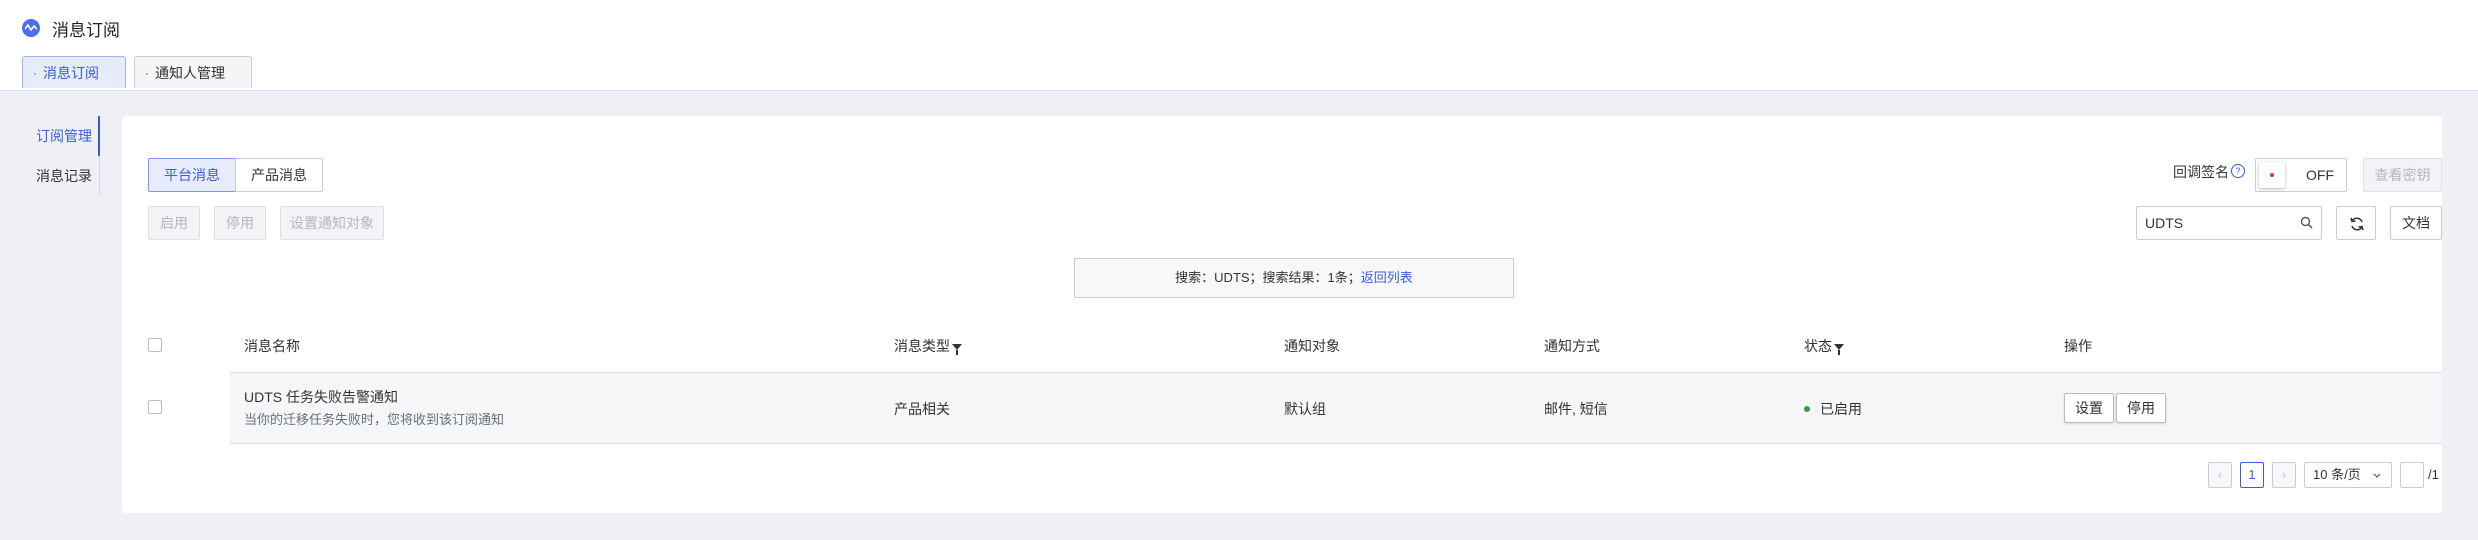 Image resolution: width=2478 pixels, height=540 pixels. I want to click on enable-button: 启用, so click(174, 223).